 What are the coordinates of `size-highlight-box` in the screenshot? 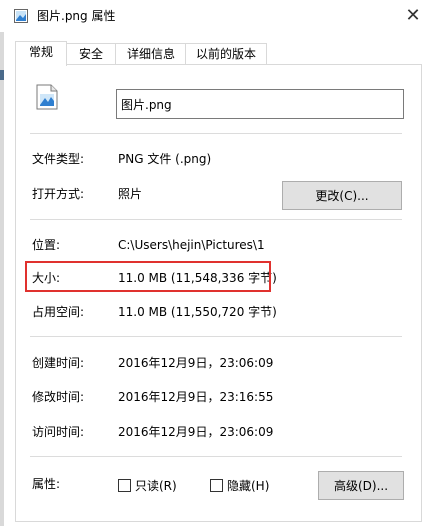 It's located at (148, 276).